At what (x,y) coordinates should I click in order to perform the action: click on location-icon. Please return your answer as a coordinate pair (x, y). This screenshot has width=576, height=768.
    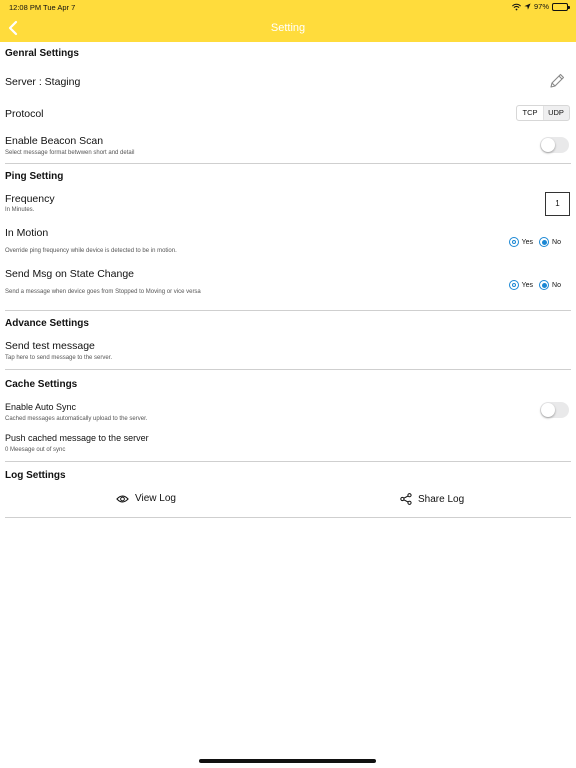
    Looking at the image, I should click on (527, 6).